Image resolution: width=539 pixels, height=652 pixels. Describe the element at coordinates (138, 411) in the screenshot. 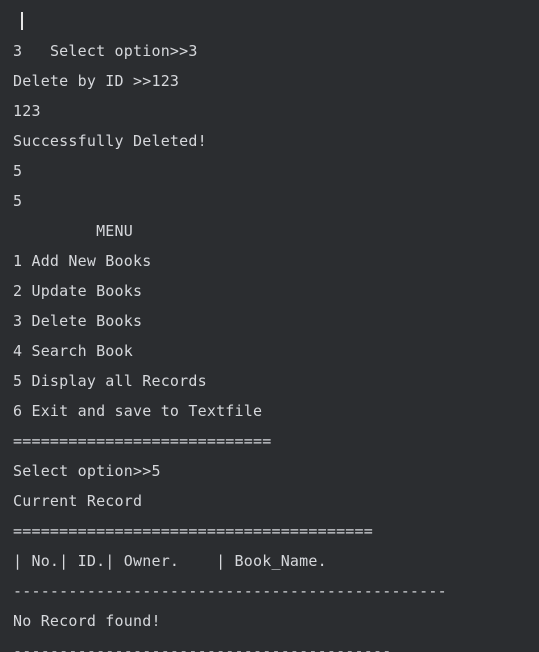

I see `menu-item-exit: 6 Exit and save to Textfile` at that location.